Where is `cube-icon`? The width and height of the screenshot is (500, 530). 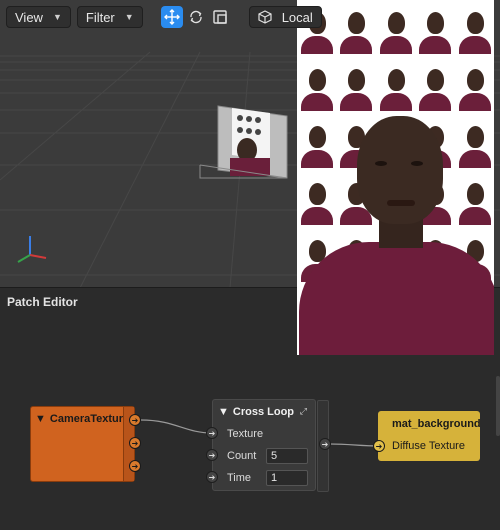
cube-icon is located at coordinates (265, 17).